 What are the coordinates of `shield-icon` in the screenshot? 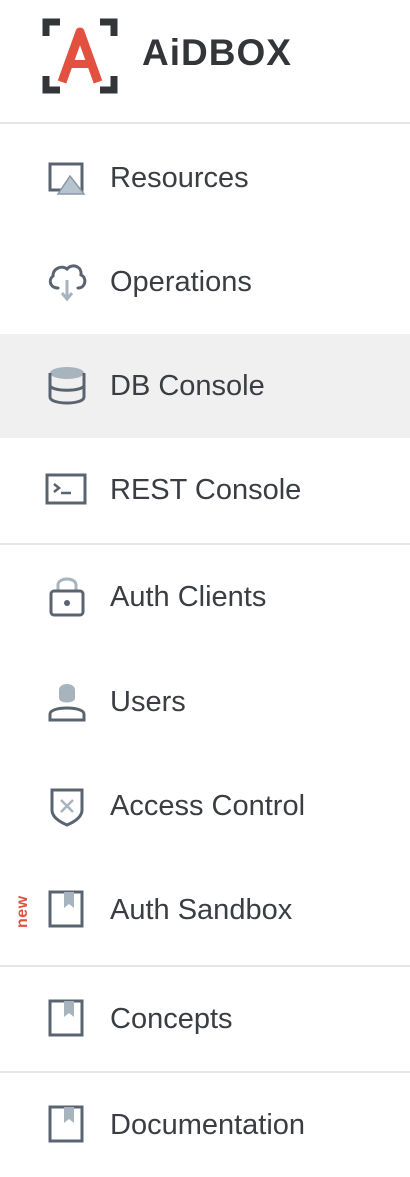 It's located at (67, 805).